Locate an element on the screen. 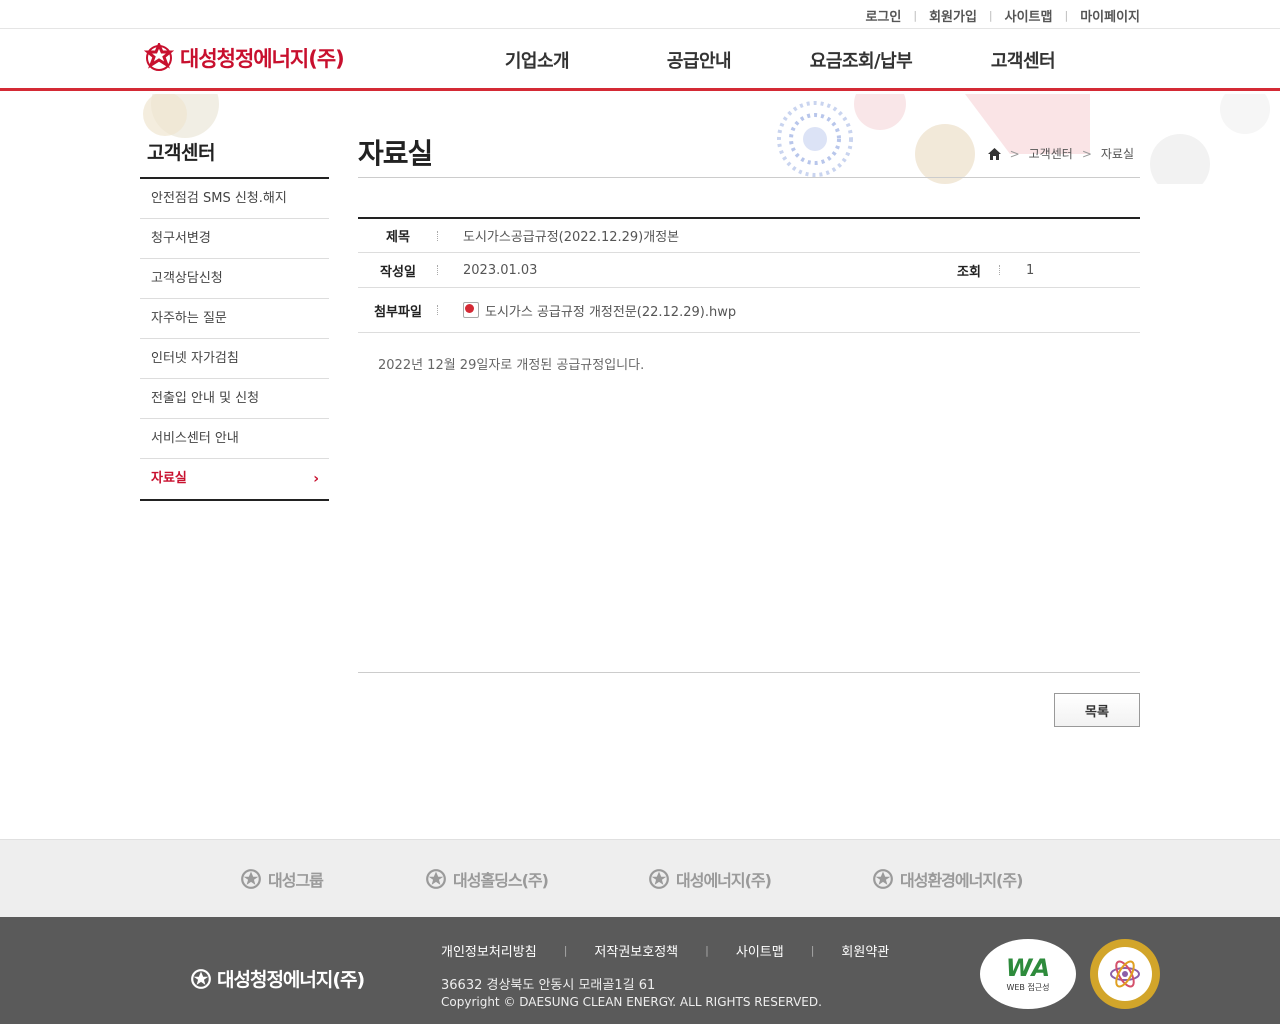  family-site-holdings: 대성홀딩스(주) is located at coordinates (487, 879).